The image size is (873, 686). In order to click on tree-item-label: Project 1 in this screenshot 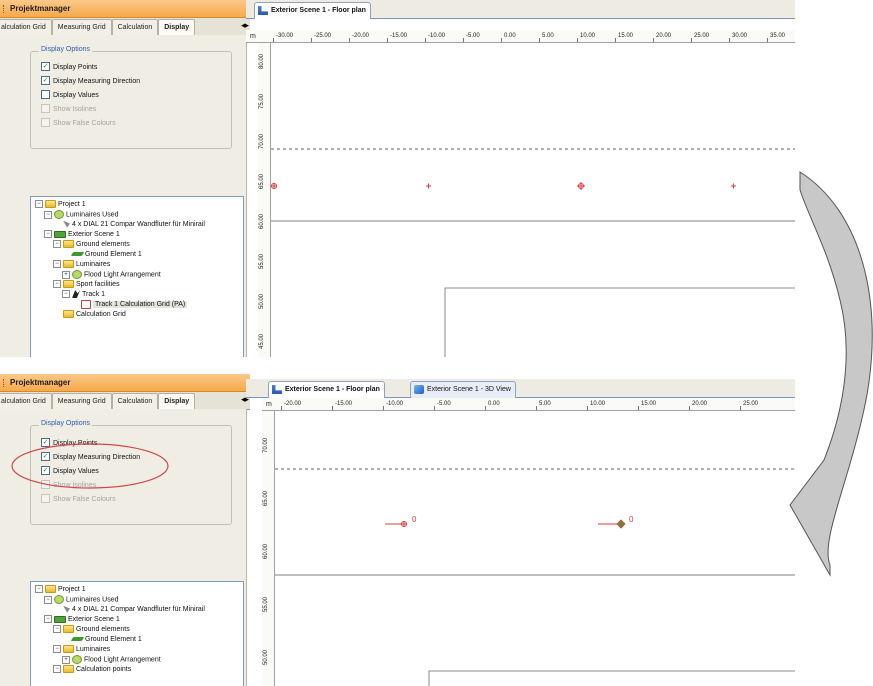, I will do `click(72, 589)`.